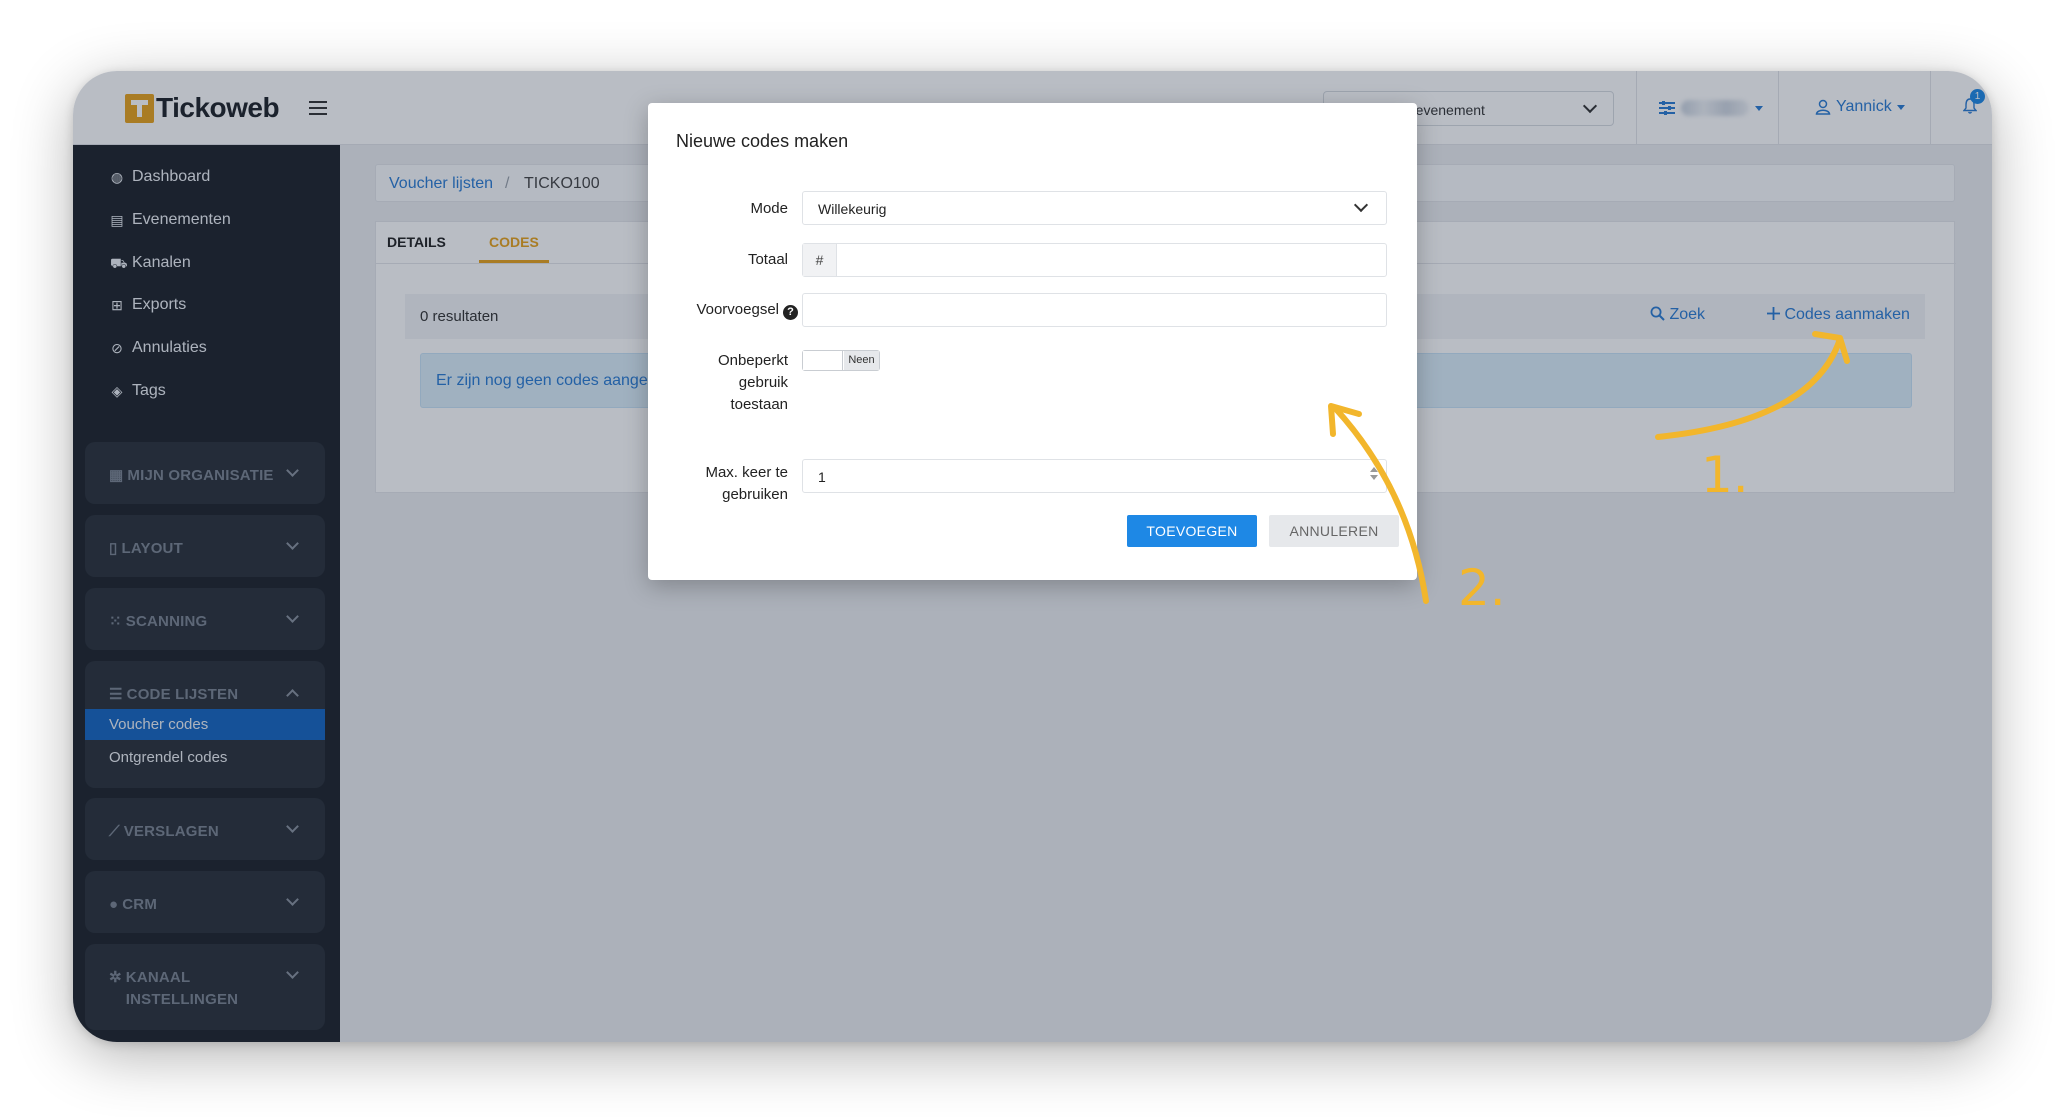 Image resolution: width=2063 pixels, height=1117 pixels. I want to click on annotation-step-1: 1., so click(1725, 475).